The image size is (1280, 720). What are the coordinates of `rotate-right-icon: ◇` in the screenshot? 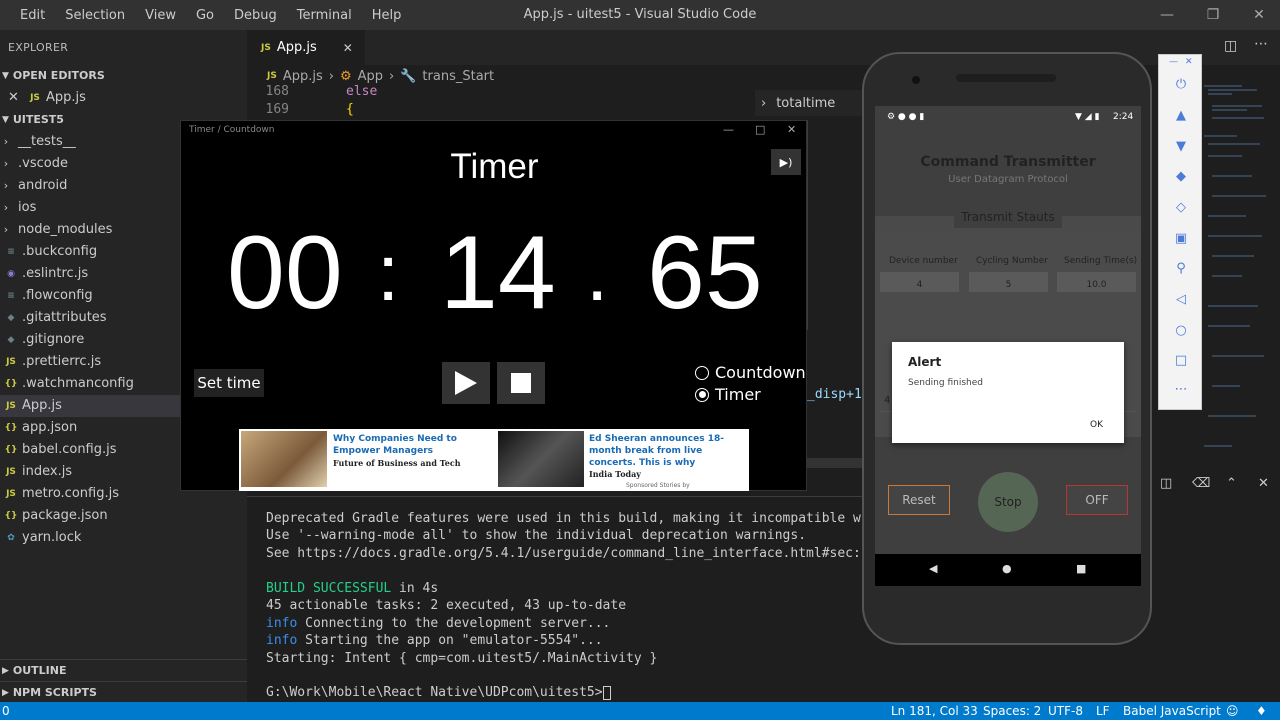 It's located at (1181, 207).